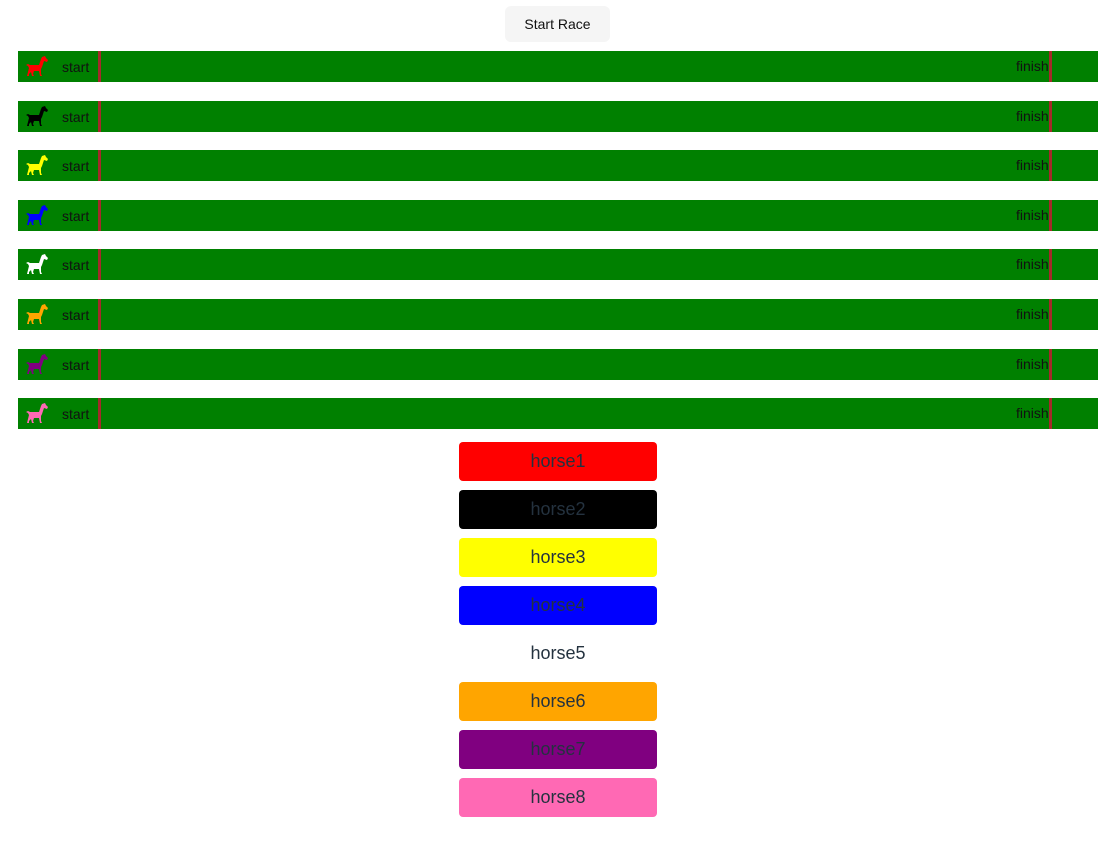 The height and width of the screenshot is (852, 1106). What do you see at coordinates (558, 314) in the screenshot?
I see `lane-6: start finish` at bounding box center [558, 314].